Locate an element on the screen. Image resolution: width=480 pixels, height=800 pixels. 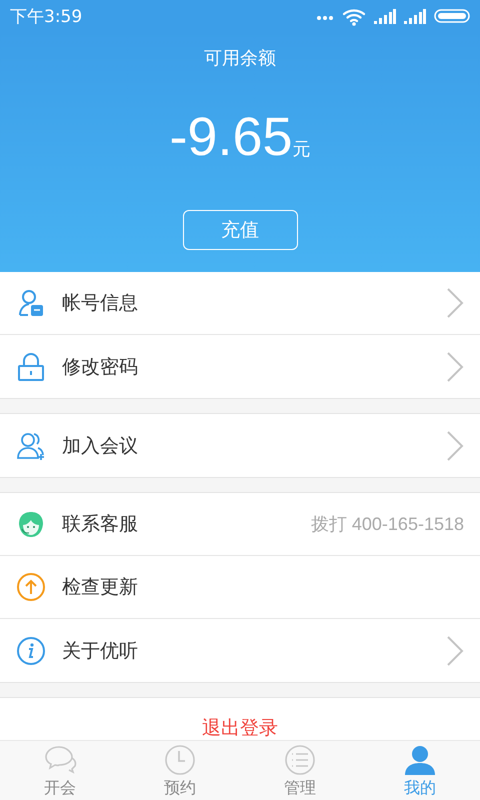
balance-amount: -9.65 is located at coordinates (231, 137).